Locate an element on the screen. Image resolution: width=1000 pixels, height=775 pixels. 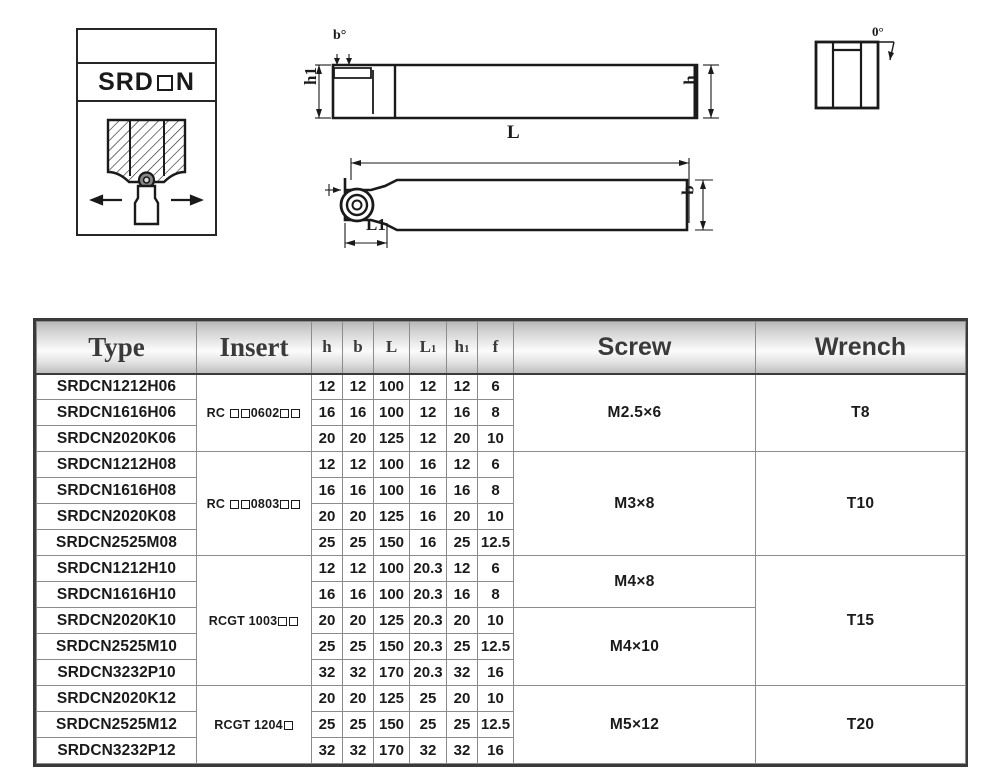
cell-screw: M3×8 is located at coordinates (634, 503).